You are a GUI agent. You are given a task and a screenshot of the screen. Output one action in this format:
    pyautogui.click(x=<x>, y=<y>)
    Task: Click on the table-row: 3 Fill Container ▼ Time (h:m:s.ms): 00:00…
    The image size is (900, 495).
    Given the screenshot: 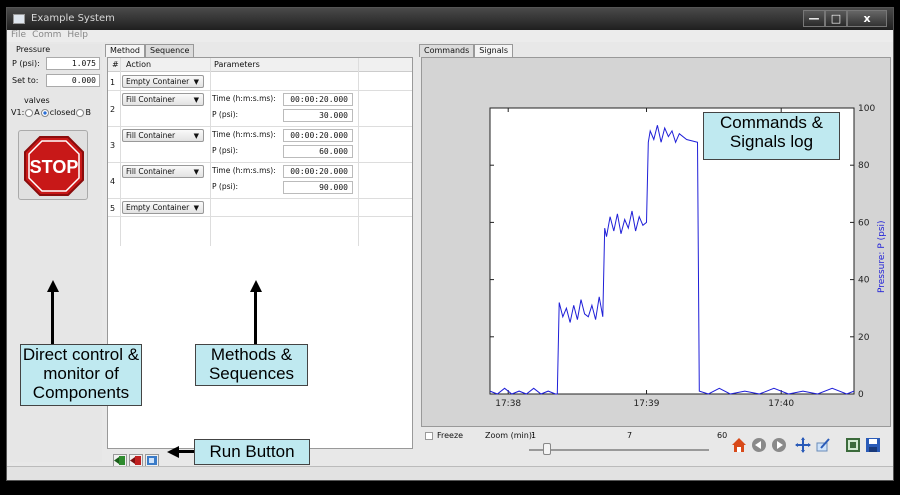 What is the action you would take?
    pyautogui.click(x=260, y=145)
    